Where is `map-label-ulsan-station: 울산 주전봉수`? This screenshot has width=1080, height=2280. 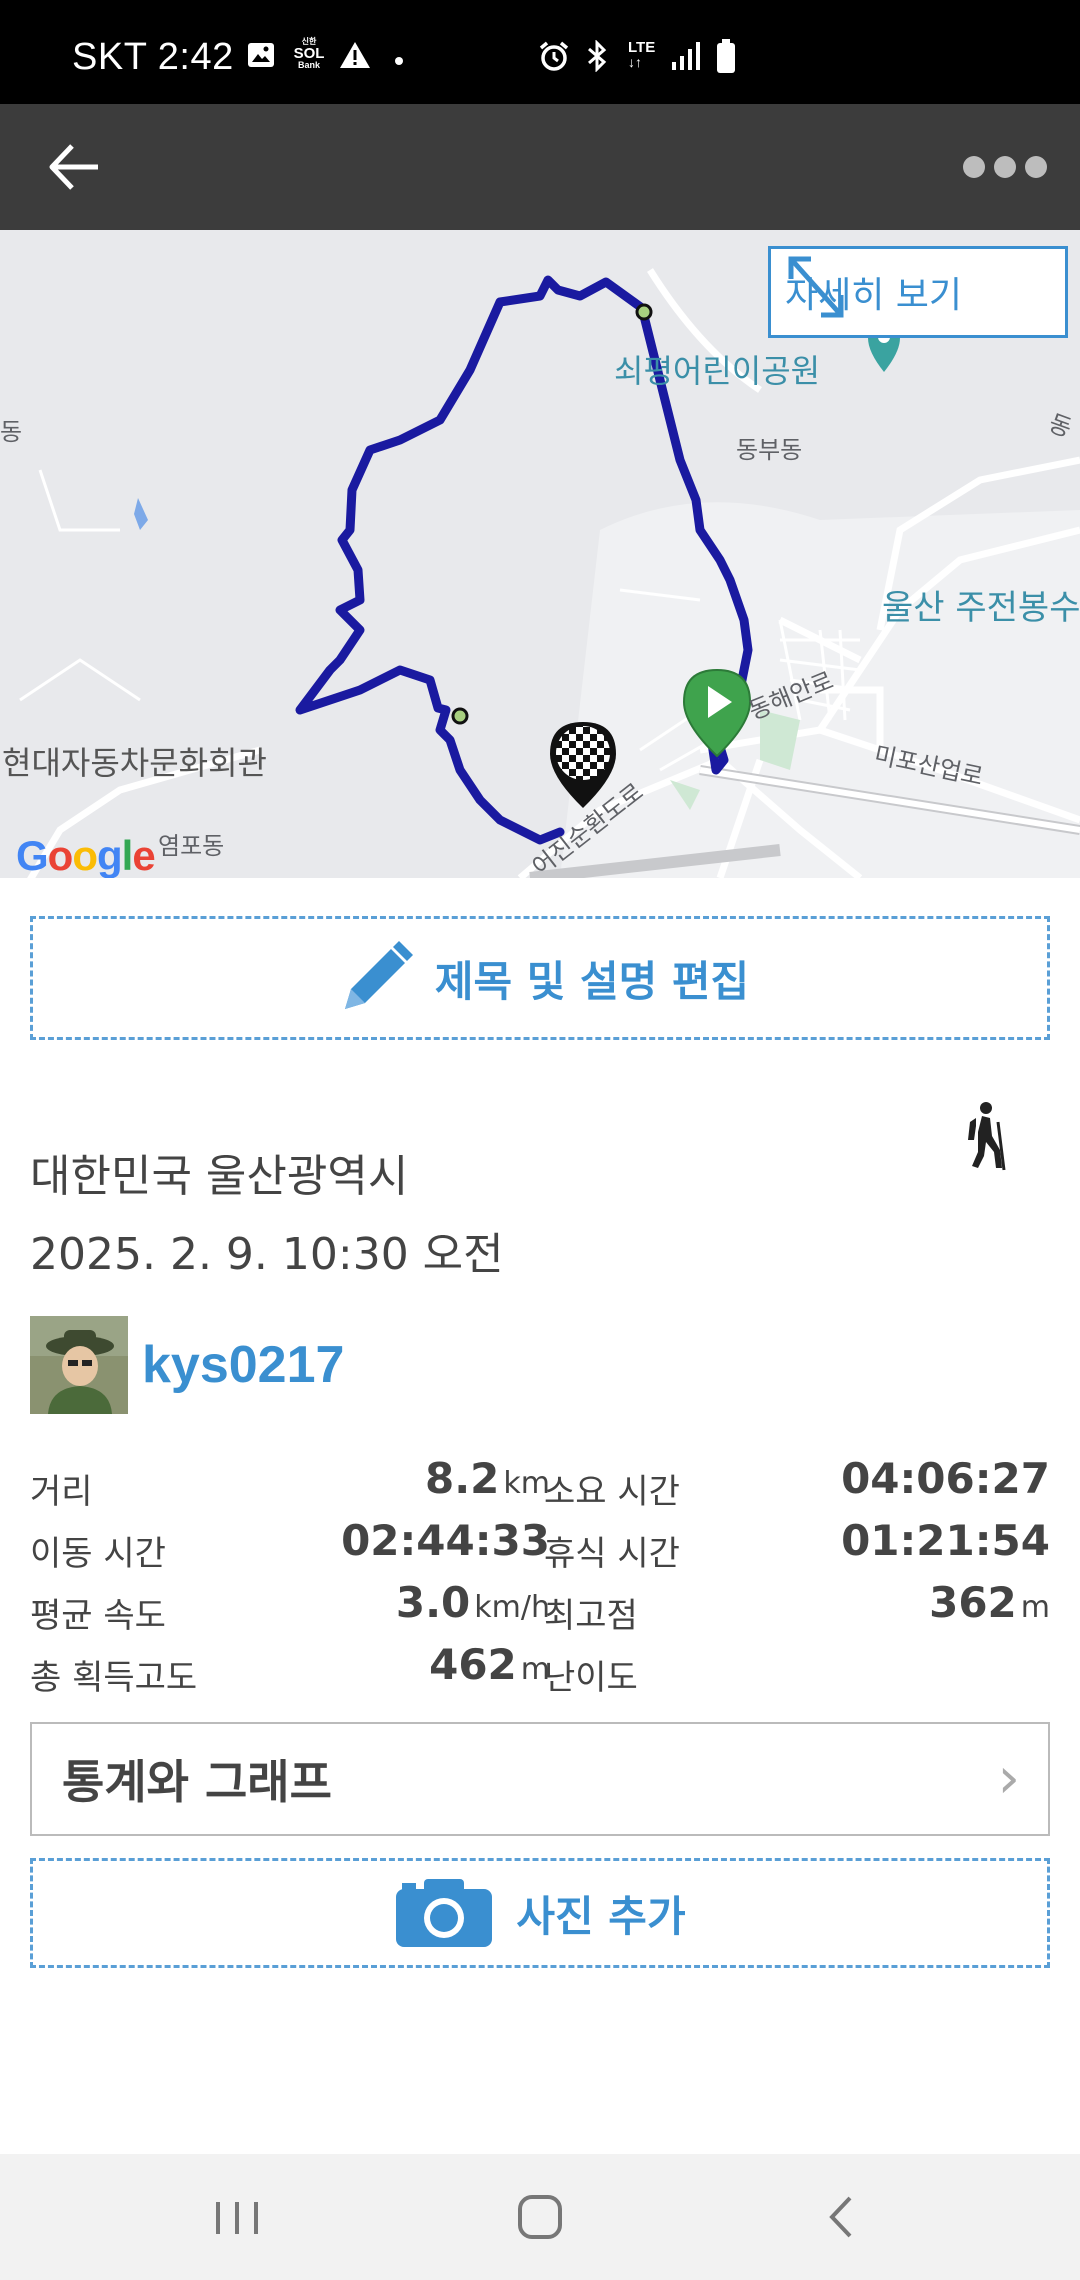
map-label-ulsan-station: 울산 주전봉수 is located at coordinates (981, 608).